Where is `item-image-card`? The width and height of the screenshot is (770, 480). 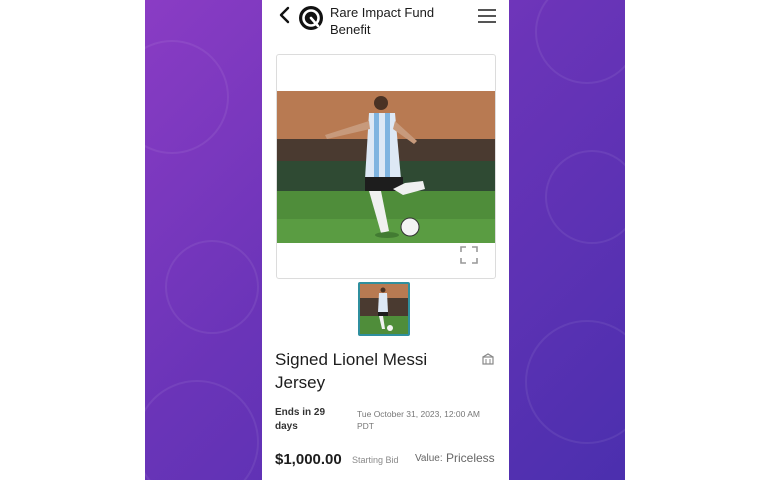 item-image-card is located at coordinates (386, 166).